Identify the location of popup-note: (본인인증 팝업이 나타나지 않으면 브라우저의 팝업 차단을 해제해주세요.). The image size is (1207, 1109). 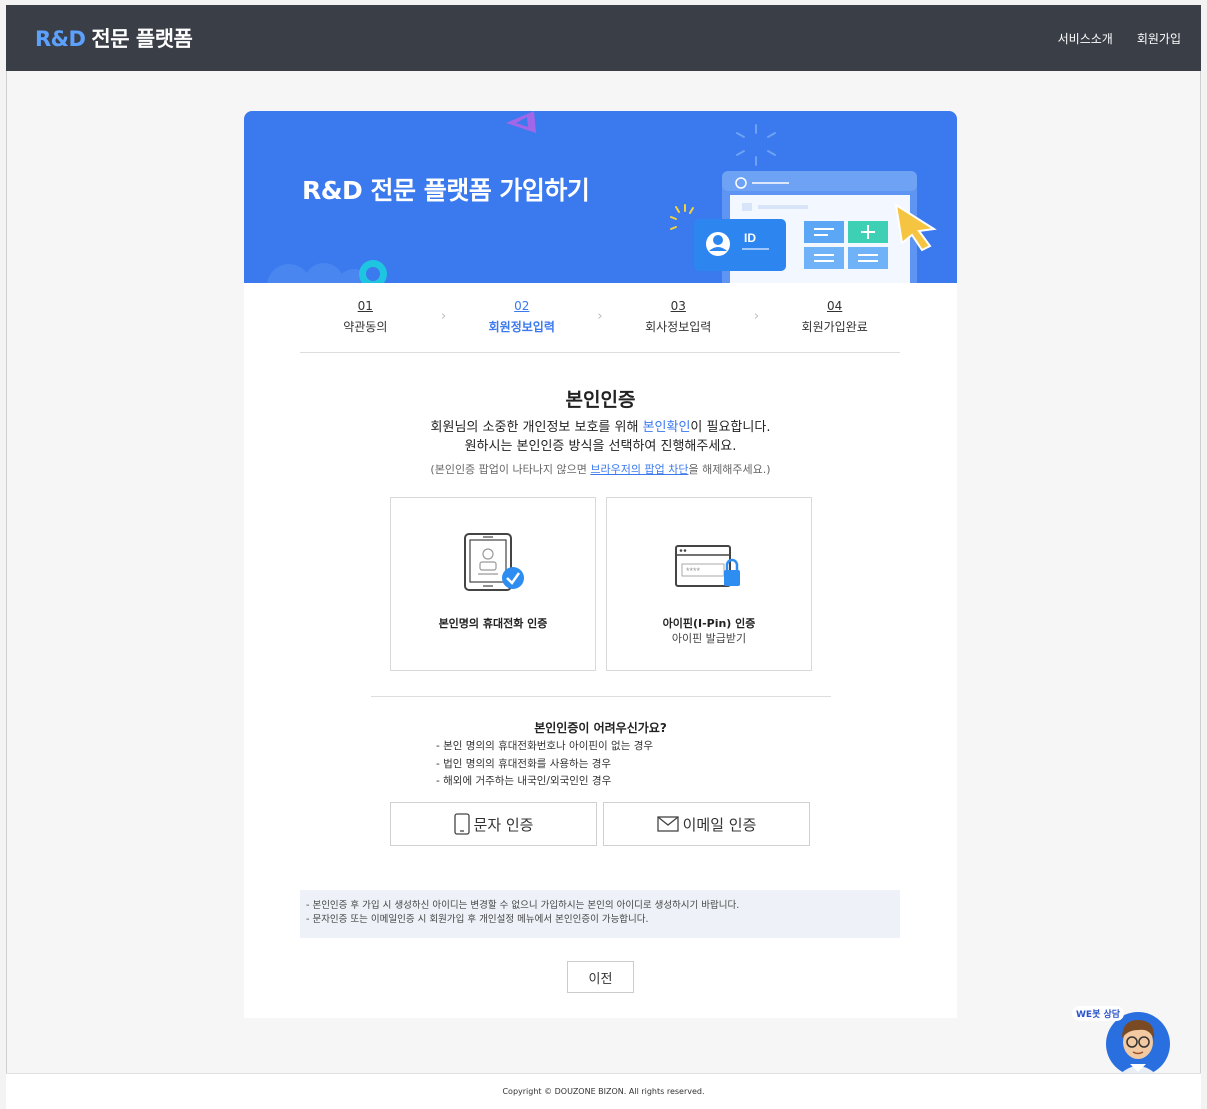
(600, 469).